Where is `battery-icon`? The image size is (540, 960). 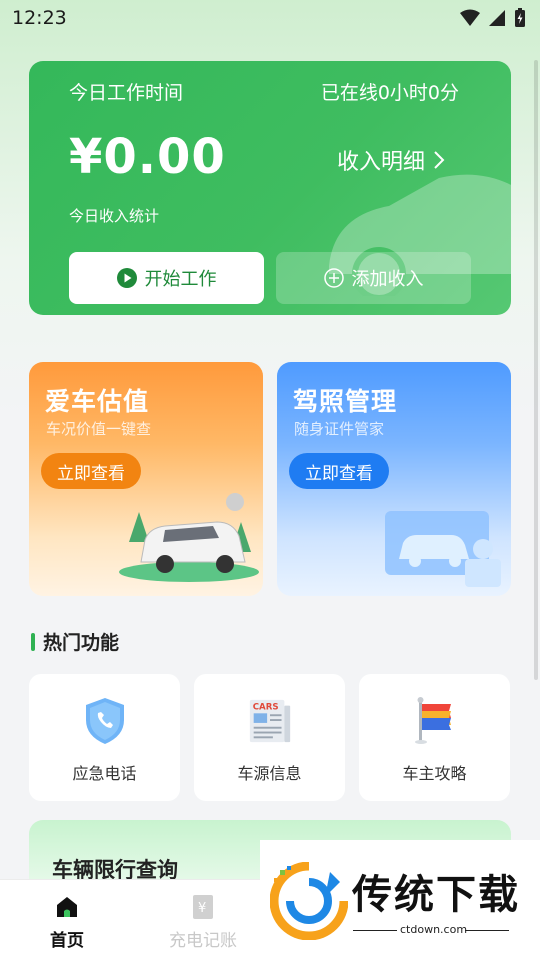 battery-icon is located at coordinates (520, 17).